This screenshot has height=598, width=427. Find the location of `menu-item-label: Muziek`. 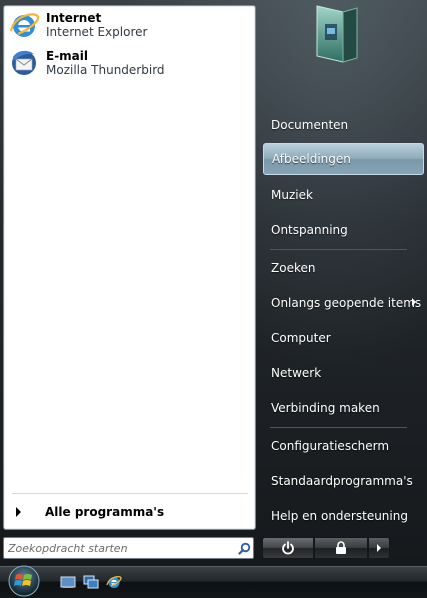

menu-item-label: Muziek is located at coordinates (292, 195).